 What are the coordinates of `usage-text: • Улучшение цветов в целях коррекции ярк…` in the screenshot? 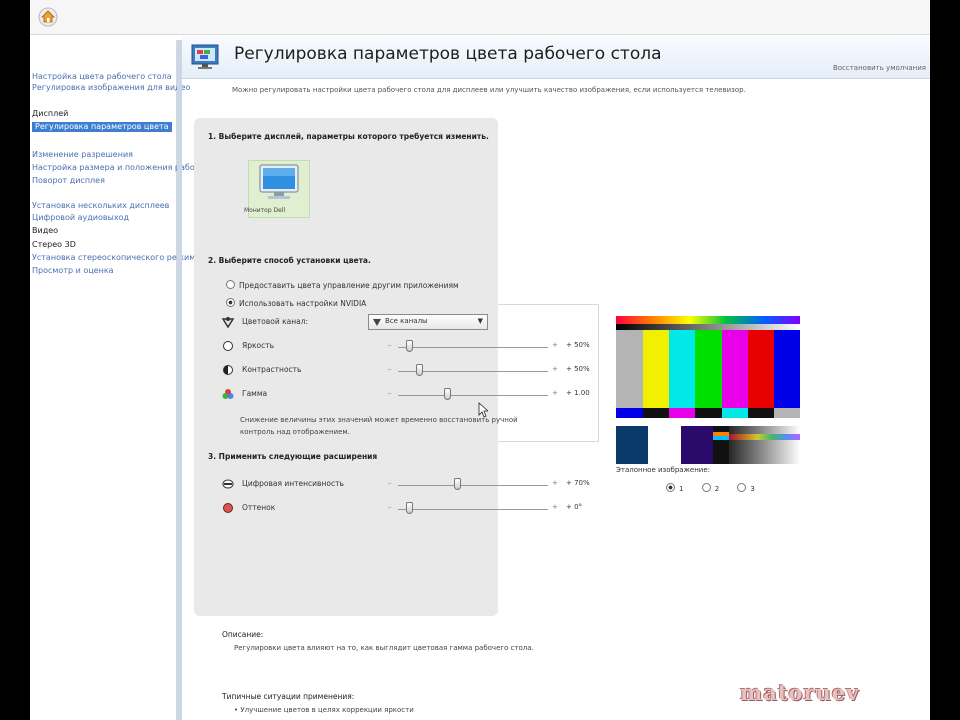 It's located at (324, 710).